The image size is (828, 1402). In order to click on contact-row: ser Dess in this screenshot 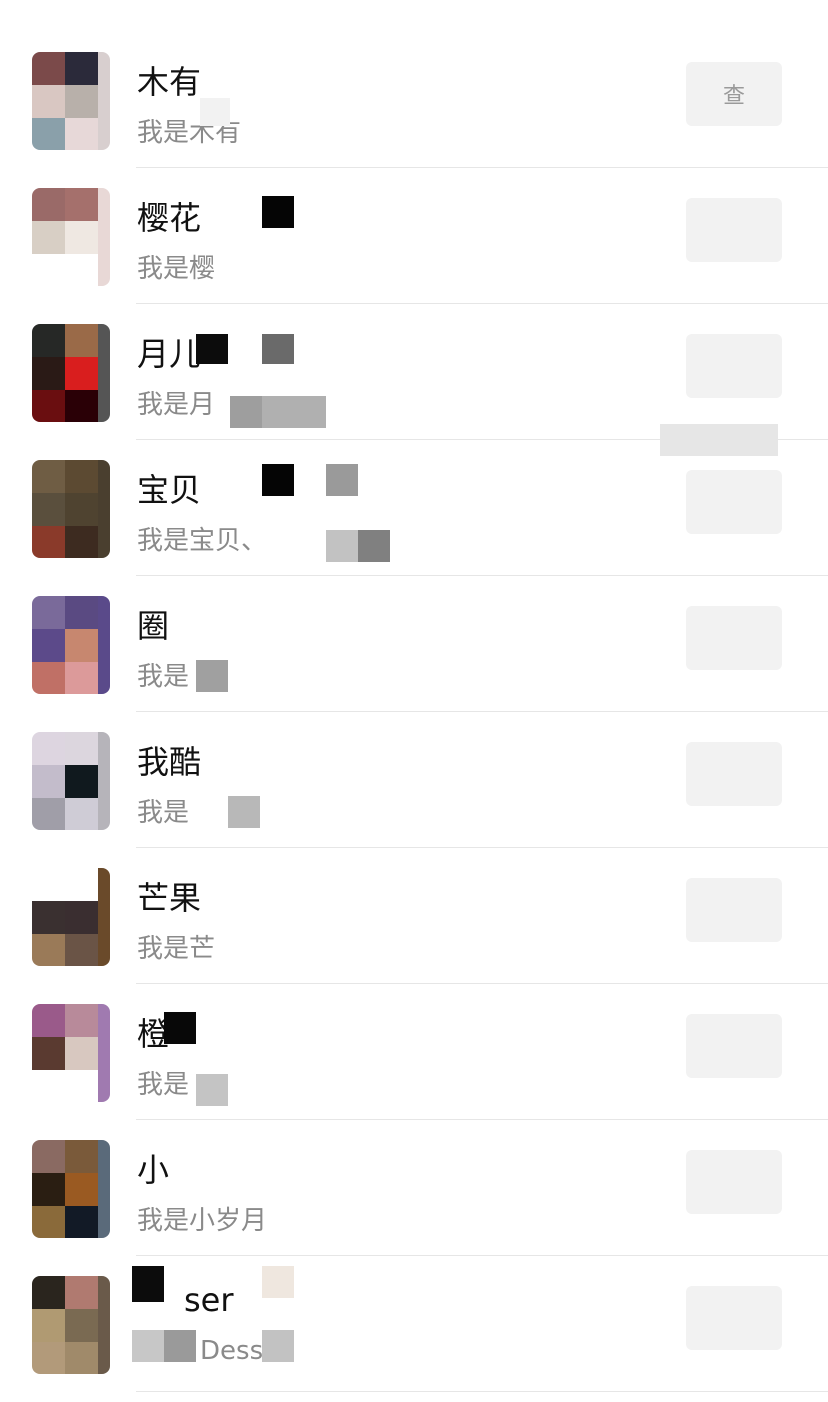, I will do `click(414, 1324)`.